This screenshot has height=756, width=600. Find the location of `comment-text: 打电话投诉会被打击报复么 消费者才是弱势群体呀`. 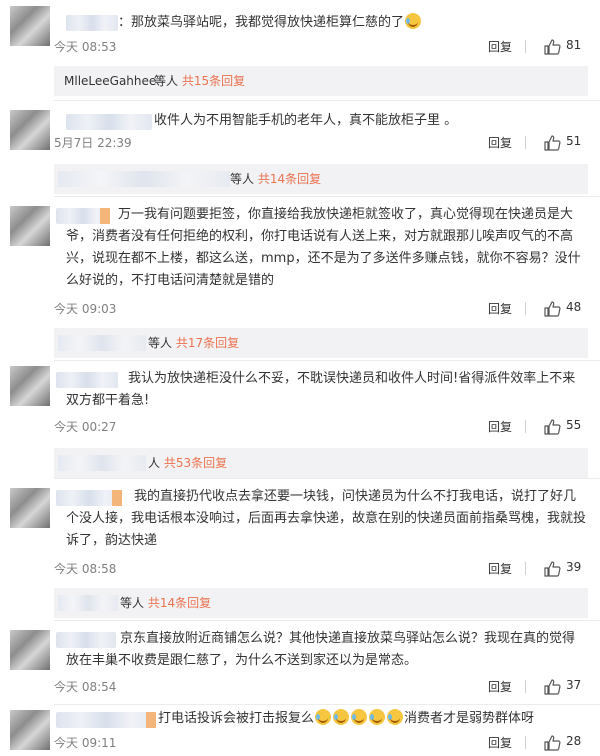

comment-text: 打电话投诉会被打击报复么 消费者才是弱势群体呀 is located at coordinates (346, 717).